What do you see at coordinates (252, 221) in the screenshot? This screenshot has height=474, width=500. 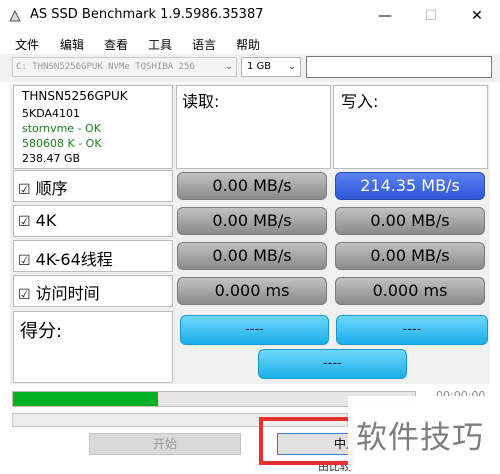 I see `4k-read-value: 0.00 MB/s` at bounding box center [252, 221].